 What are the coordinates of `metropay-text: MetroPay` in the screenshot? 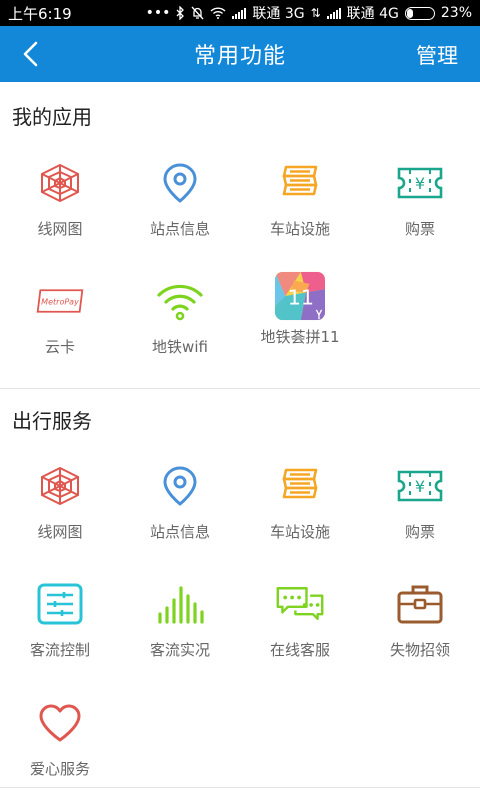 It's located at (60, 302).